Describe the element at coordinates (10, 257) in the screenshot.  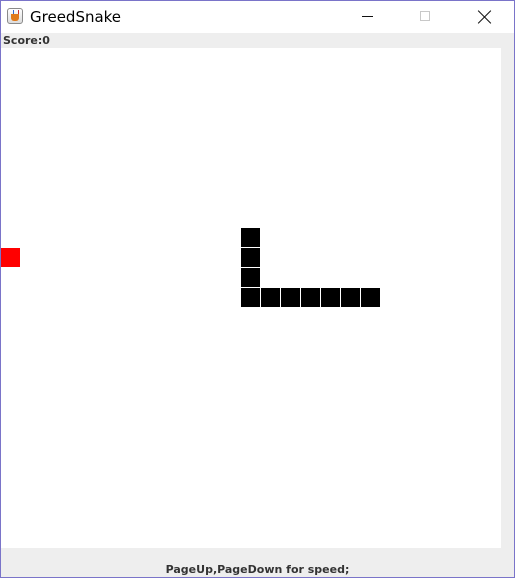
I see `food-pellet` at that location.